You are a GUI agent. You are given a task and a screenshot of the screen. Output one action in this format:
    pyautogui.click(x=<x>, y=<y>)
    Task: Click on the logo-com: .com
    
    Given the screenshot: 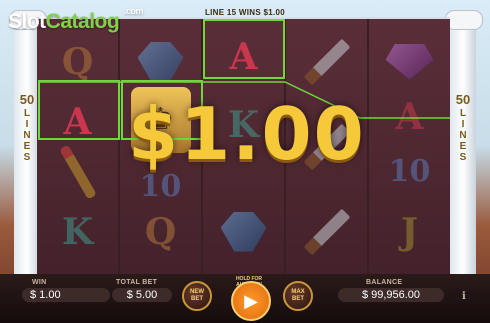 What is the action you would take?
    pyautogui.click(x=134, y=11)
    